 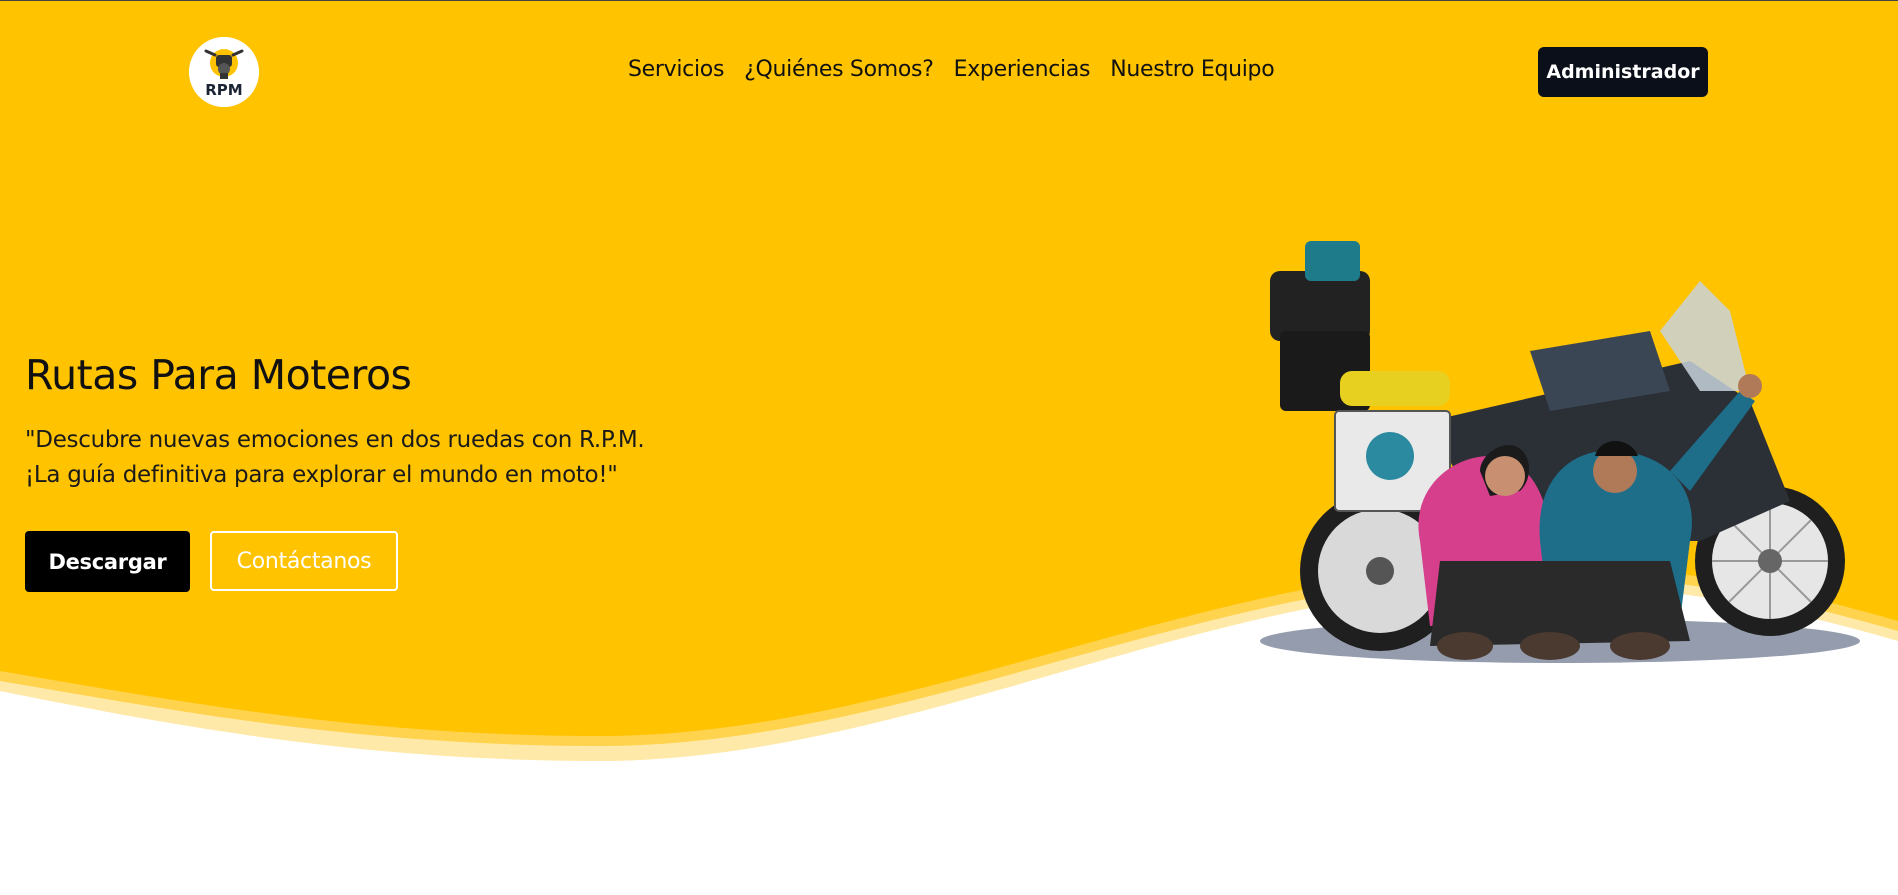 I want to click on nav-link-experiencias: Experiencias, so click(x=1022, y=69).